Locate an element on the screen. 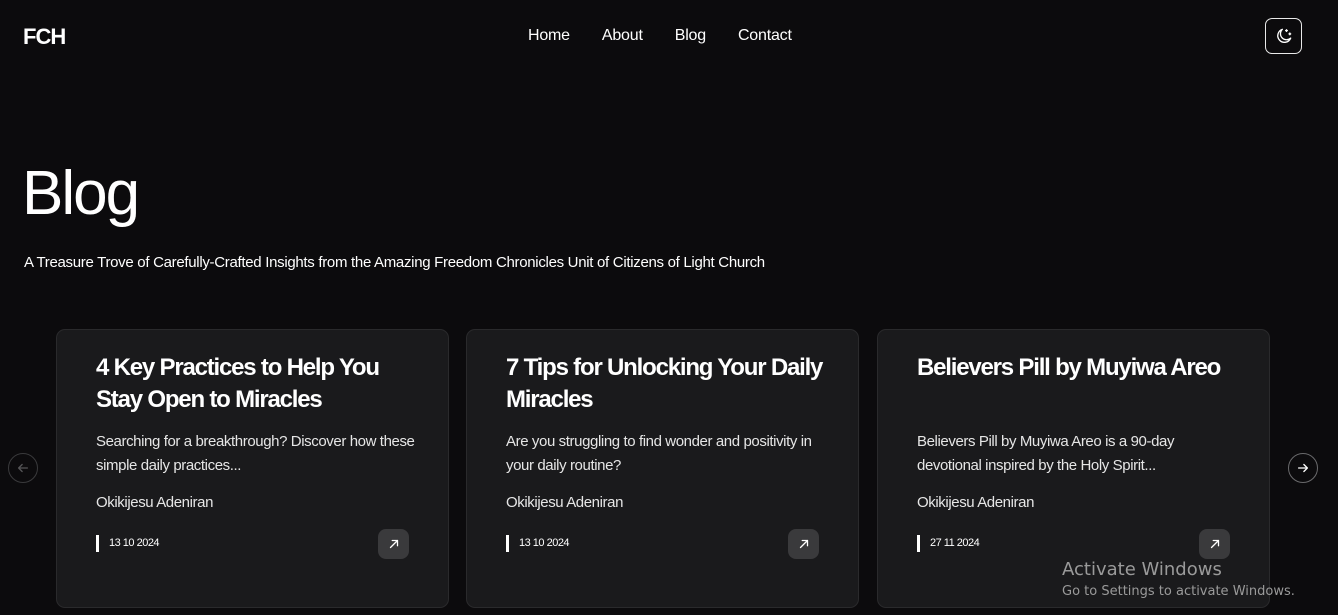 This screenshot has width=1338, height=615. site-logo: FCH is located at coordinates (44, 37).